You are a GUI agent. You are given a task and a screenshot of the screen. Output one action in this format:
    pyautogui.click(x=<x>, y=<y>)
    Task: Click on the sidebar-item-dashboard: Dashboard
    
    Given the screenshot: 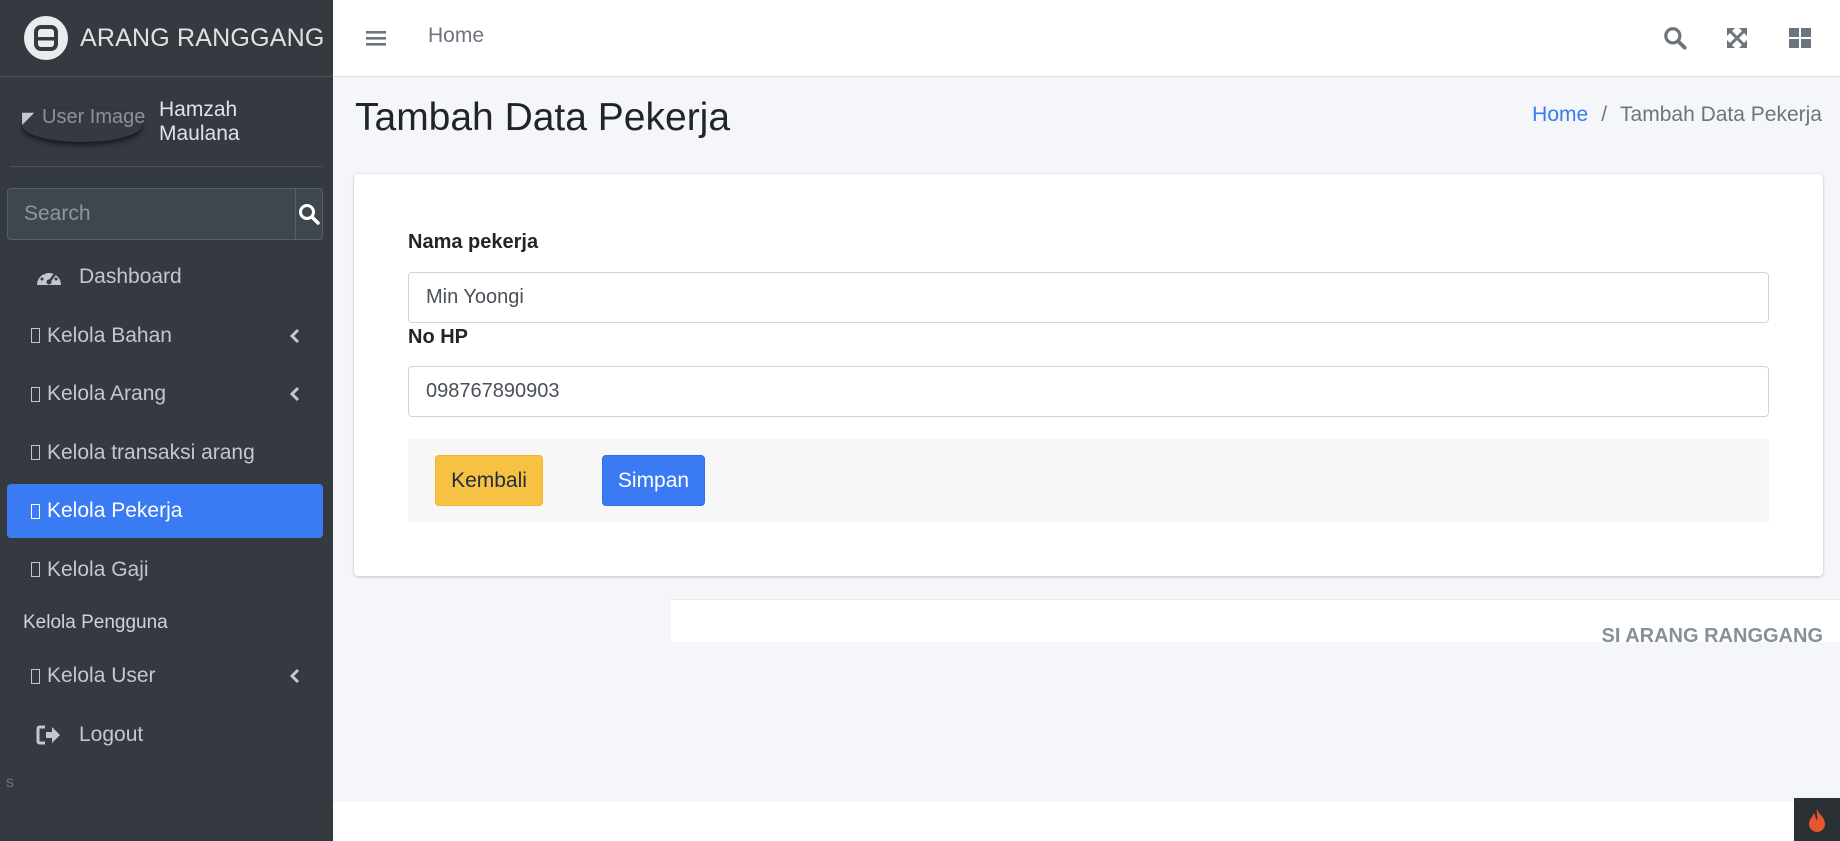 What is the action you would take?
    pyautogui.click(x=165, y=277)
    